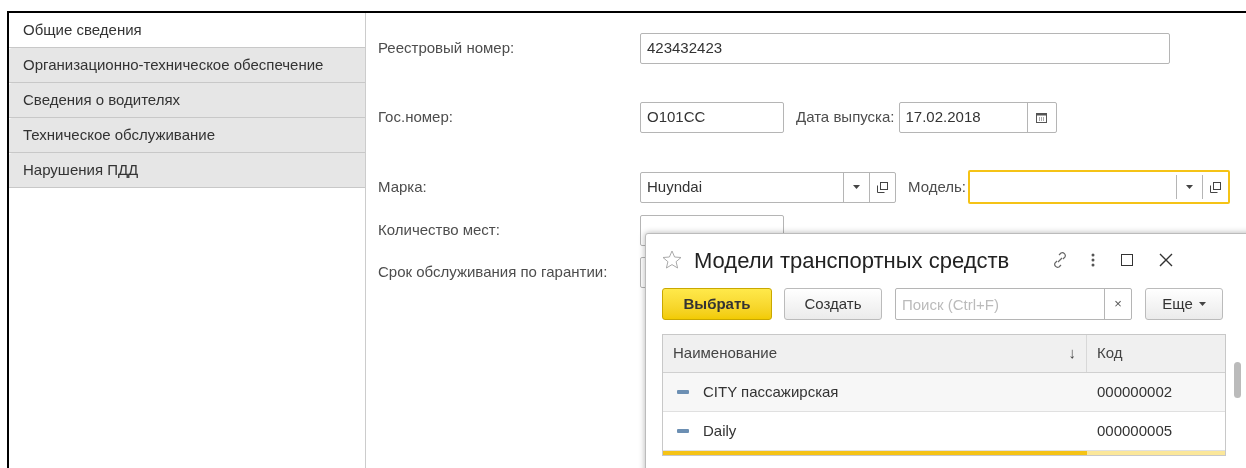 Image resolution: width=1246 pixels, height=468 pixels. Describe the element at coordinates (187, 170) in the screenshot. I see `tab: Нарушения ПДД` at that location.